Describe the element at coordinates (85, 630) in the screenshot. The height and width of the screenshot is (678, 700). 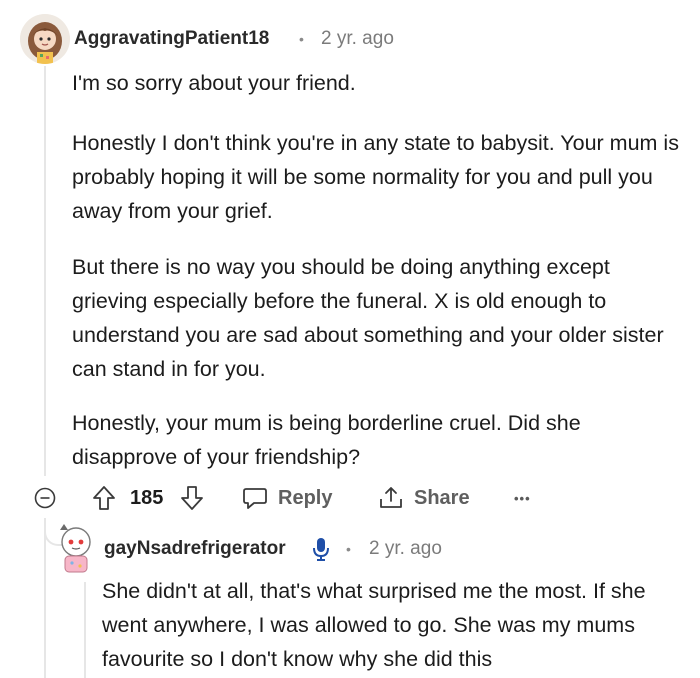
I see `reply-child-thread-line` at that location.